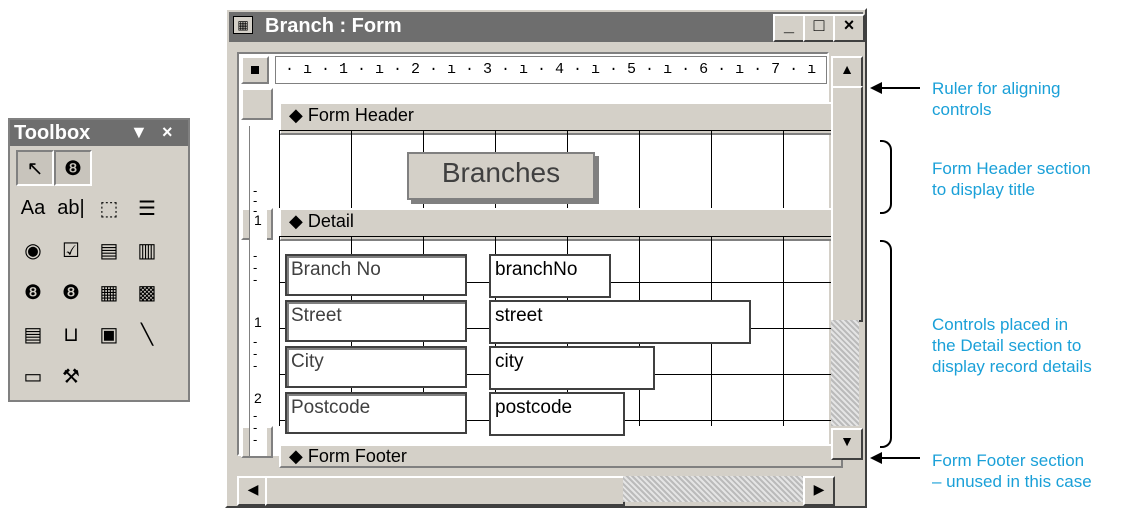  What do you see at coordinates (33, 292) in the screenshot?
I see `command-button-tool-icon: ❽` at bounding box center [33, 292].